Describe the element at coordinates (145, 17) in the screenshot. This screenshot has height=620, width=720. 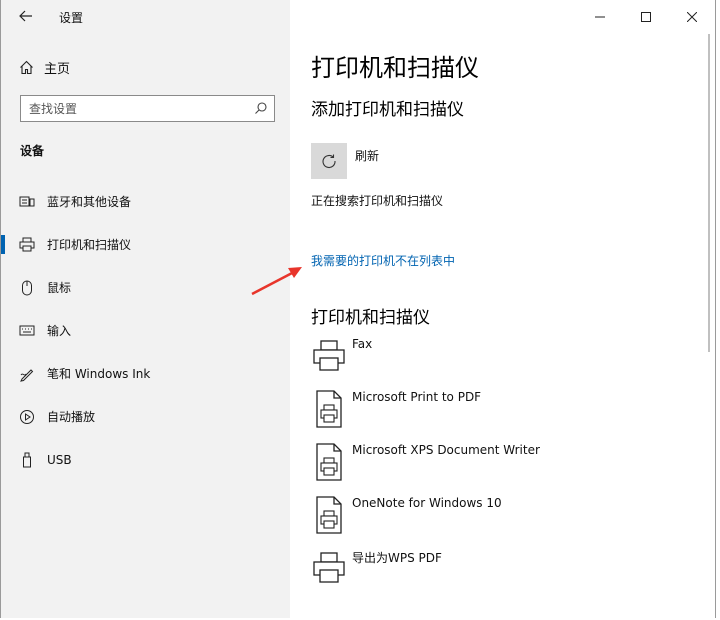
I see `title-bar: 设置` at that location.